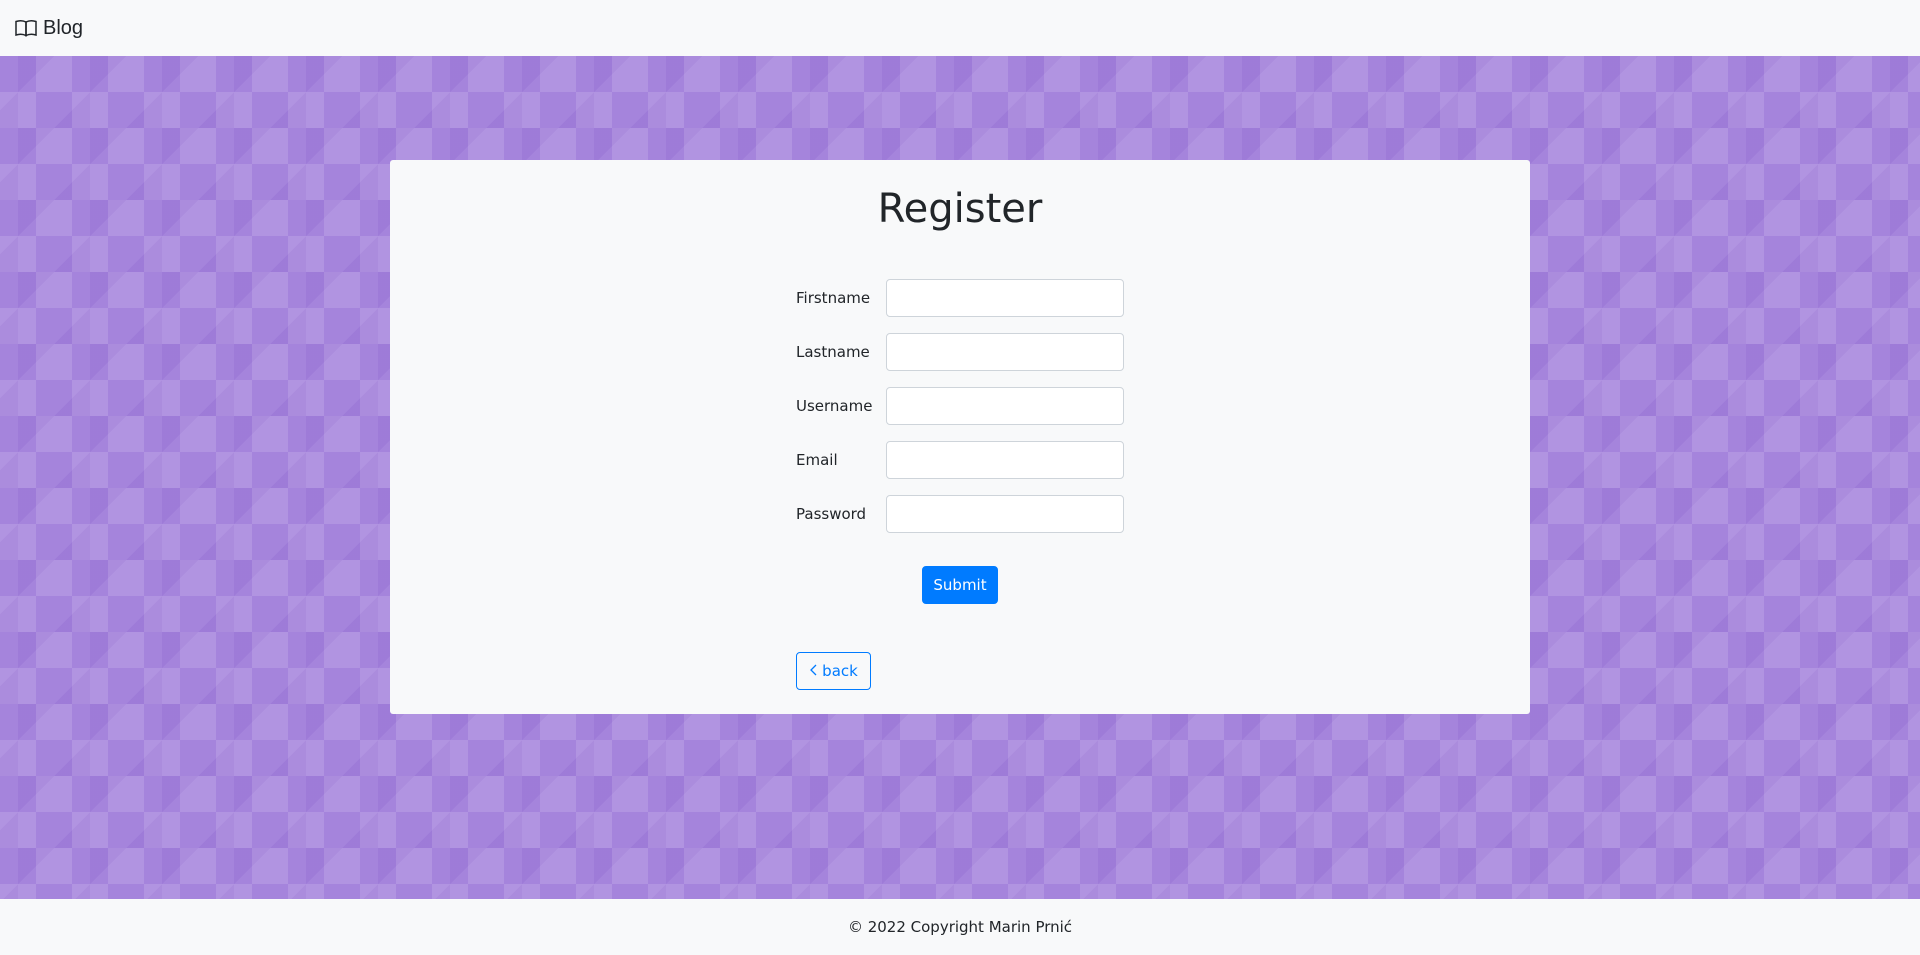  Describe the element at coordinates (831, 514) in the screenshot. I see `password-label: Password` at that location.